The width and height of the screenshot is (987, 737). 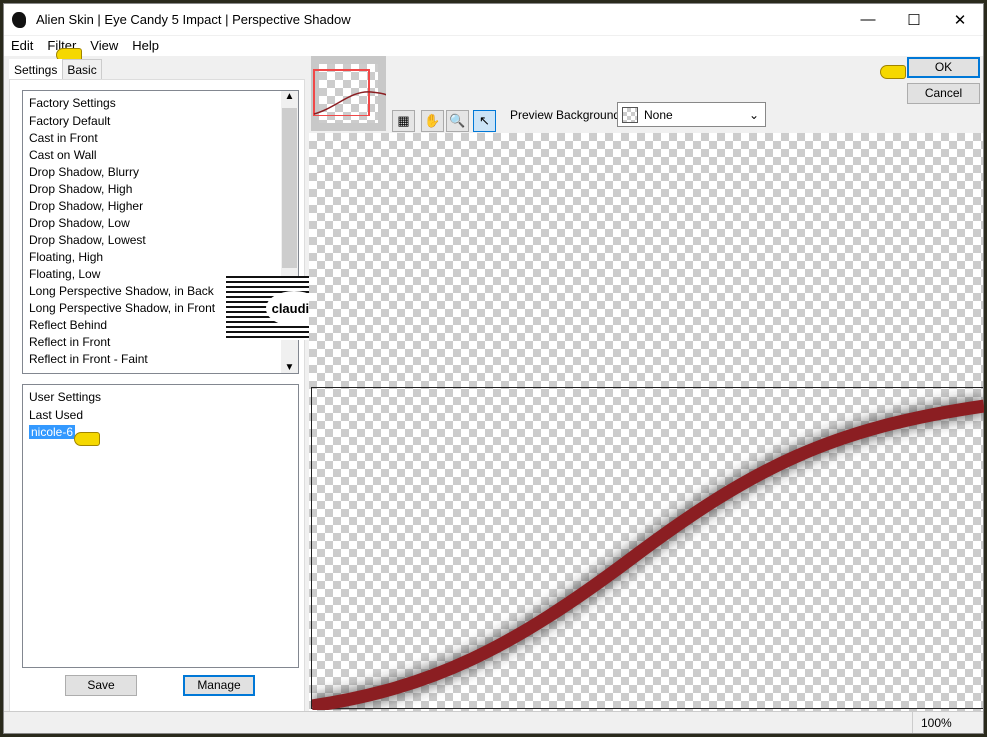 I want to click on menu-edit: Edit, so click(x=22, y=46).